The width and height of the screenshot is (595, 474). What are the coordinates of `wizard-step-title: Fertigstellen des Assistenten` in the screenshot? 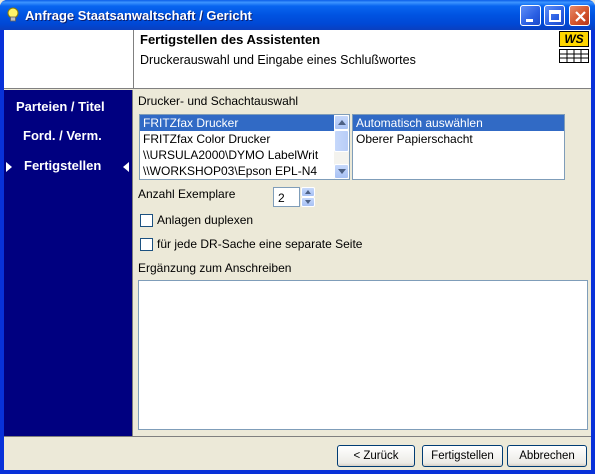 It's located at (230, 39).